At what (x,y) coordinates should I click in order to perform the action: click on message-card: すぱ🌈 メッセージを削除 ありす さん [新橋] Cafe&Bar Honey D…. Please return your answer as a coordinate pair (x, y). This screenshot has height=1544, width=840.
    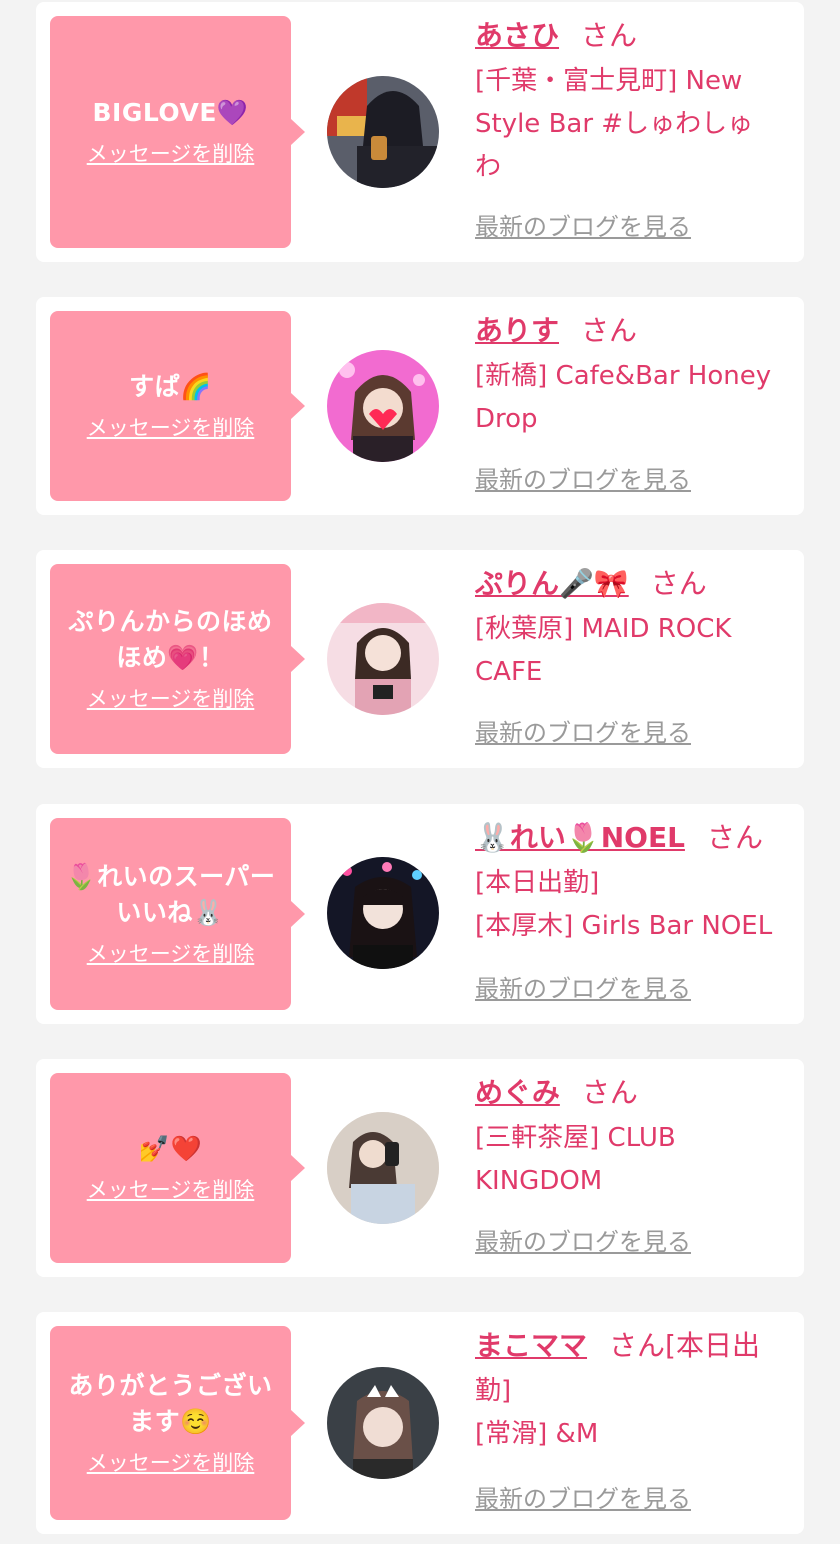
    Looking at the image, I should click on (420, 406).